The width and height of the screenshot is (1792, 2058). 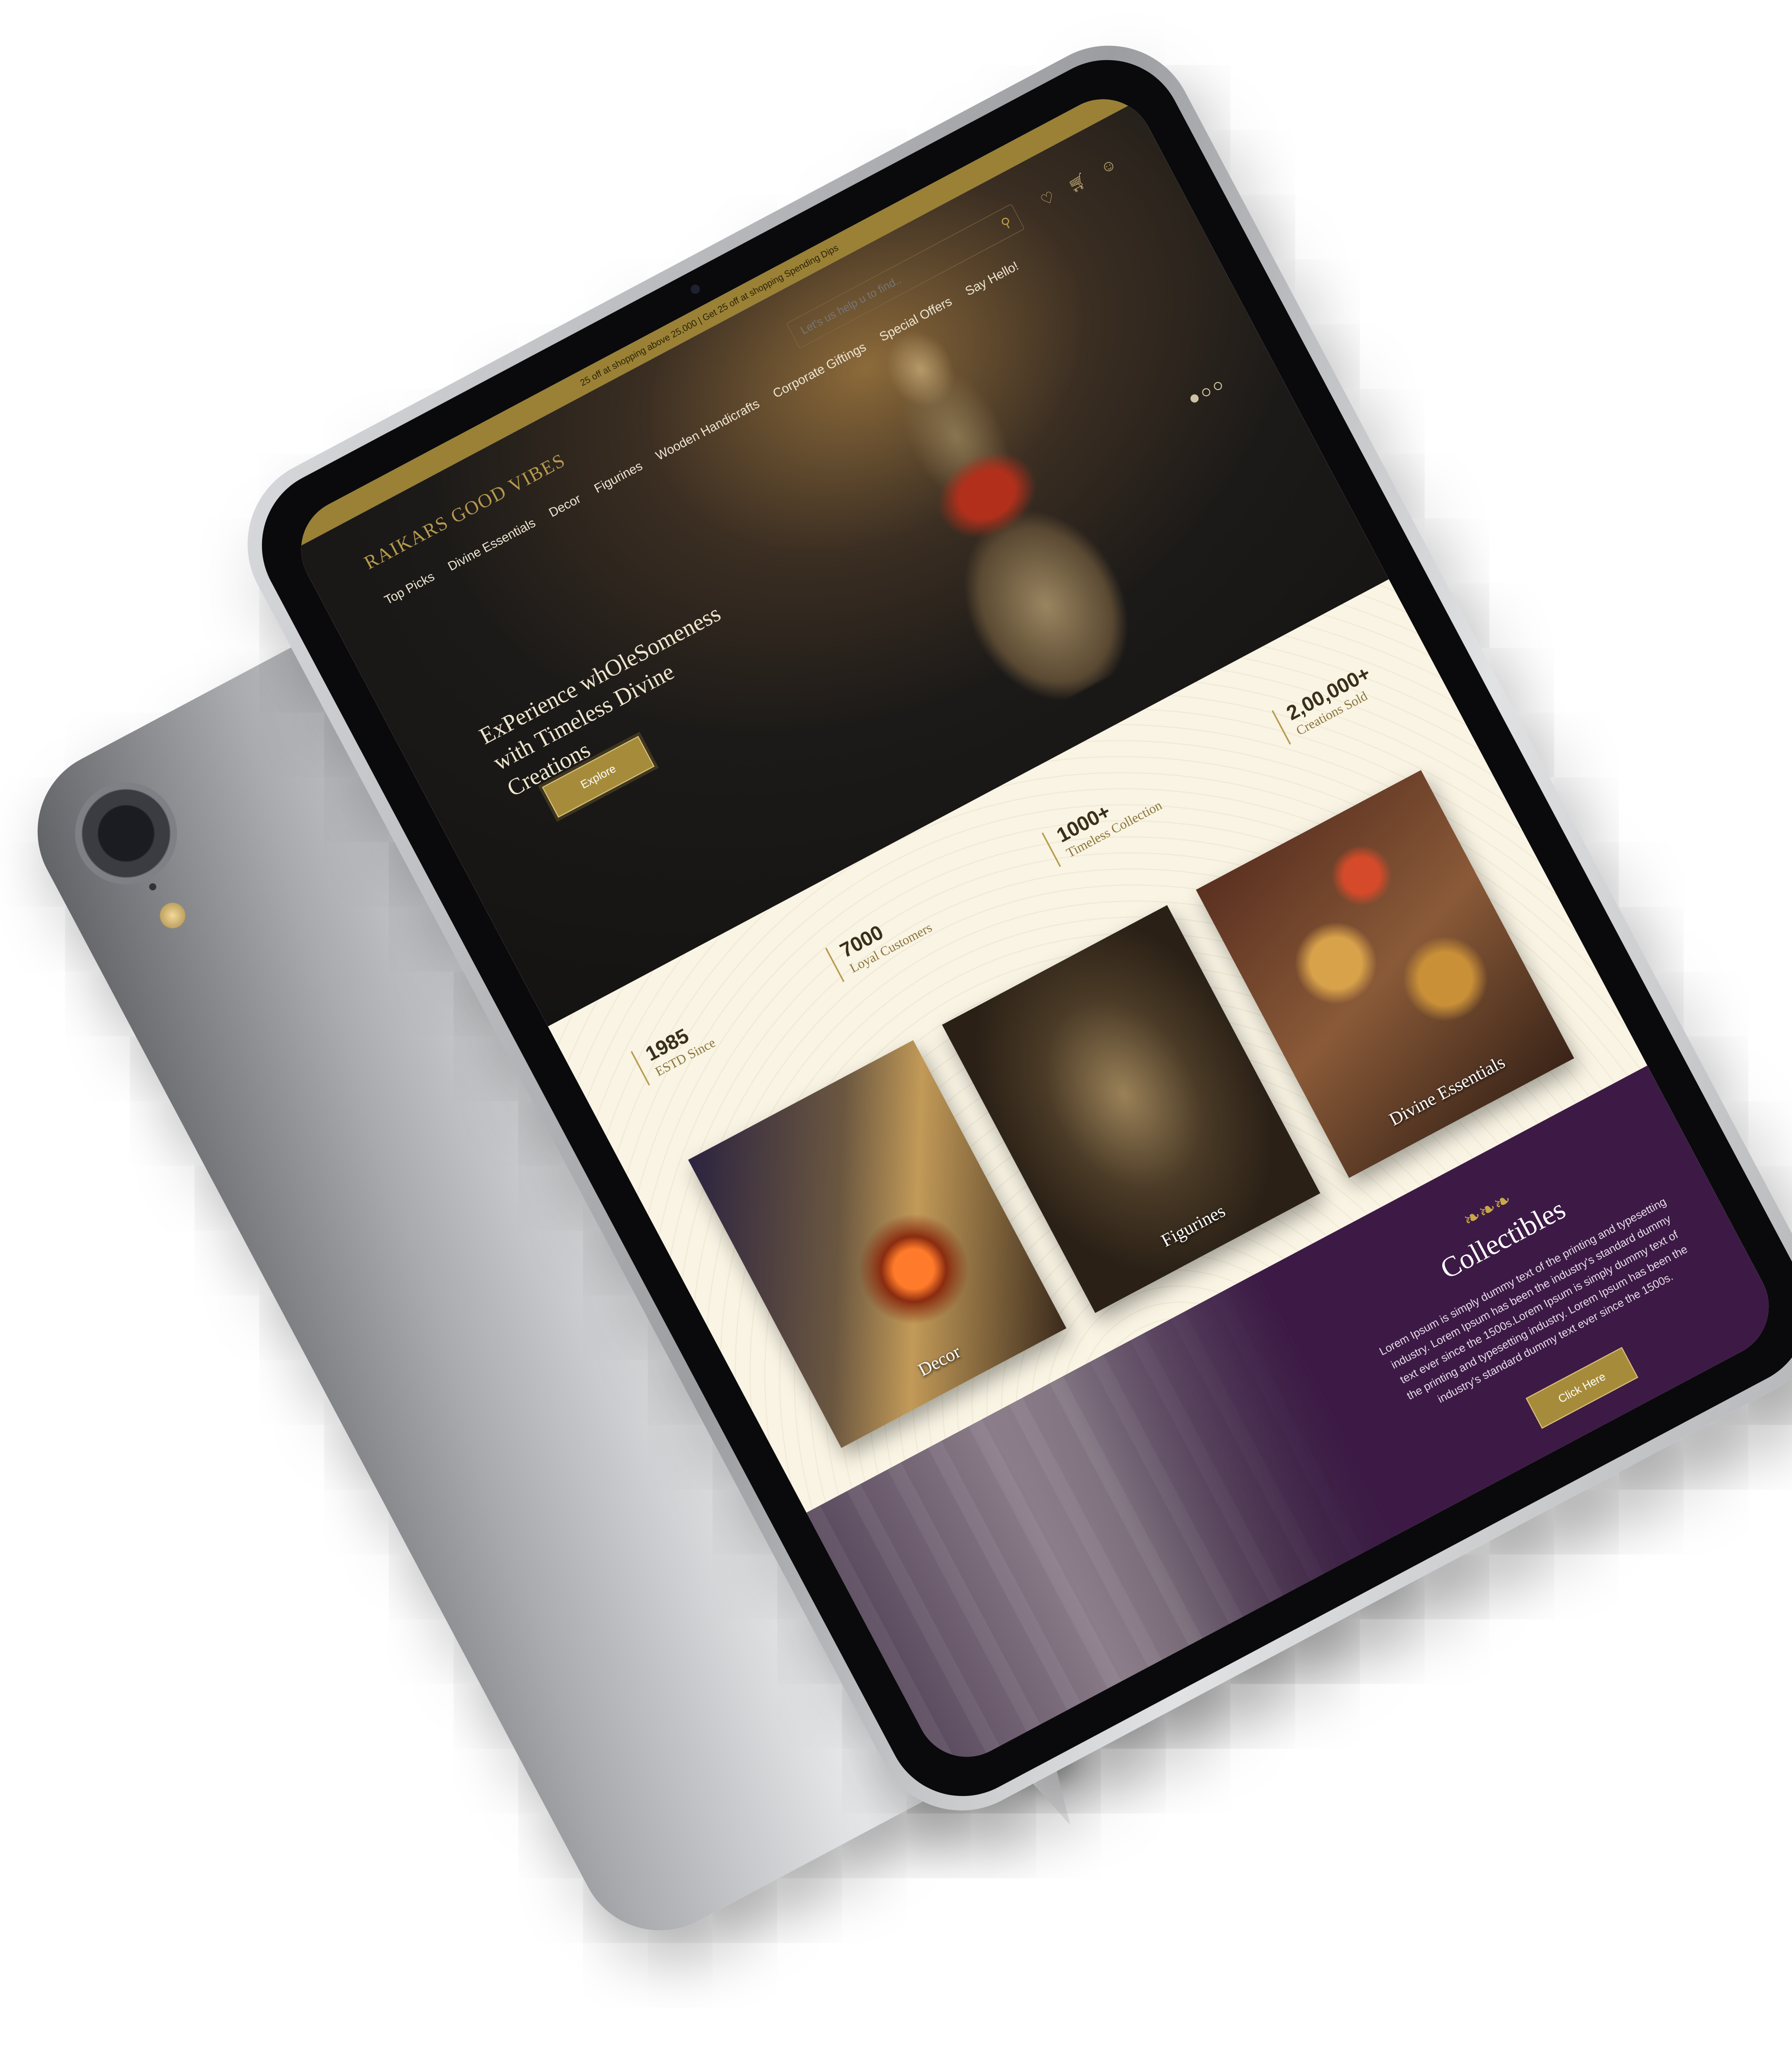 What do you see at coordinates (880, 941) in the screenshot?
I see `stat-item: 7000 Loyal Customers` at bounding box center [880, 941].